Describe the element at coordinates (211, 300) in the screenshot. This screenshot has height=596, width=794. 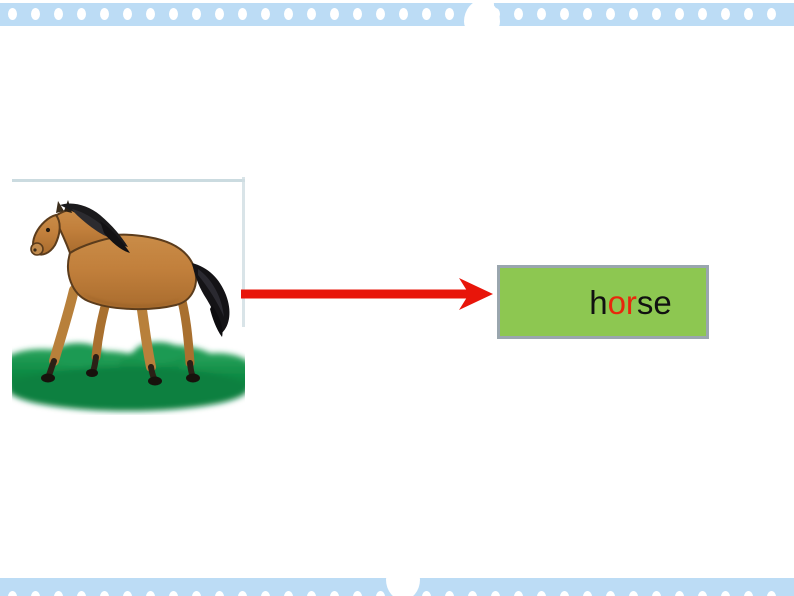
I see `horse-tail` at that location.